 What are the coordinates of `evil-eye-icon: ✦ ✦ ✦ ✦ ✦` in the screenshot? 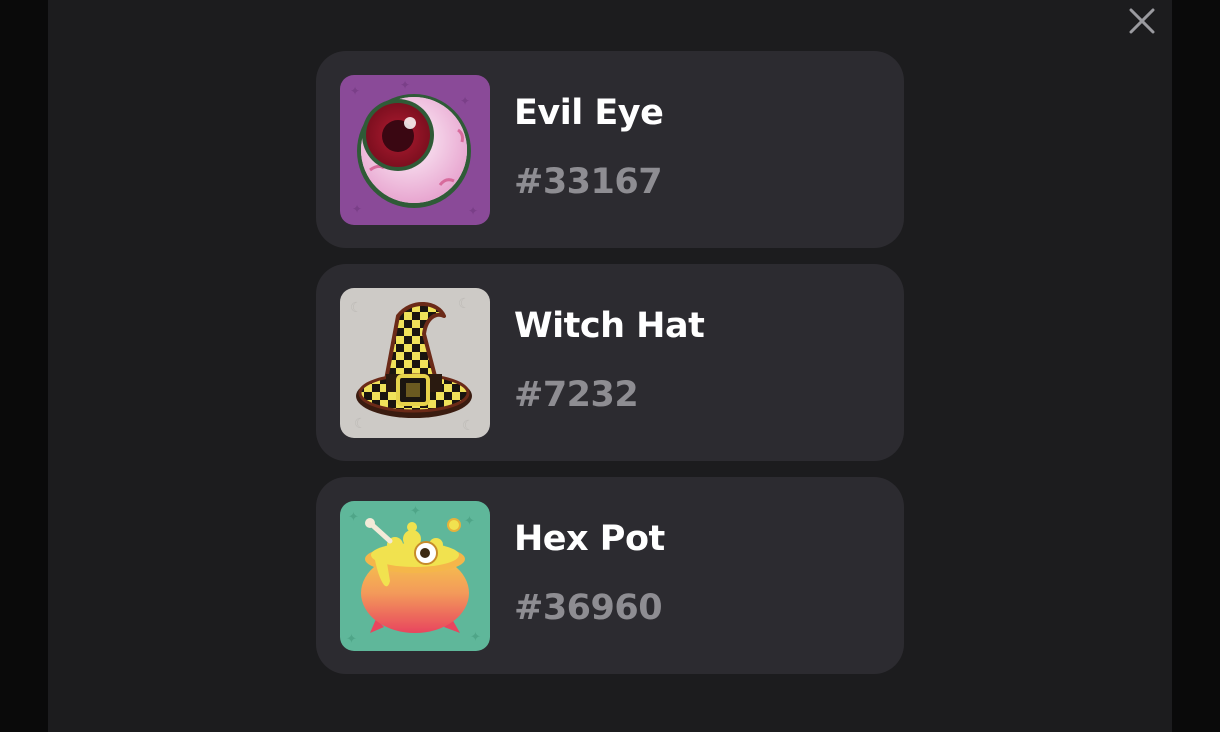 It's located at (415, 150).